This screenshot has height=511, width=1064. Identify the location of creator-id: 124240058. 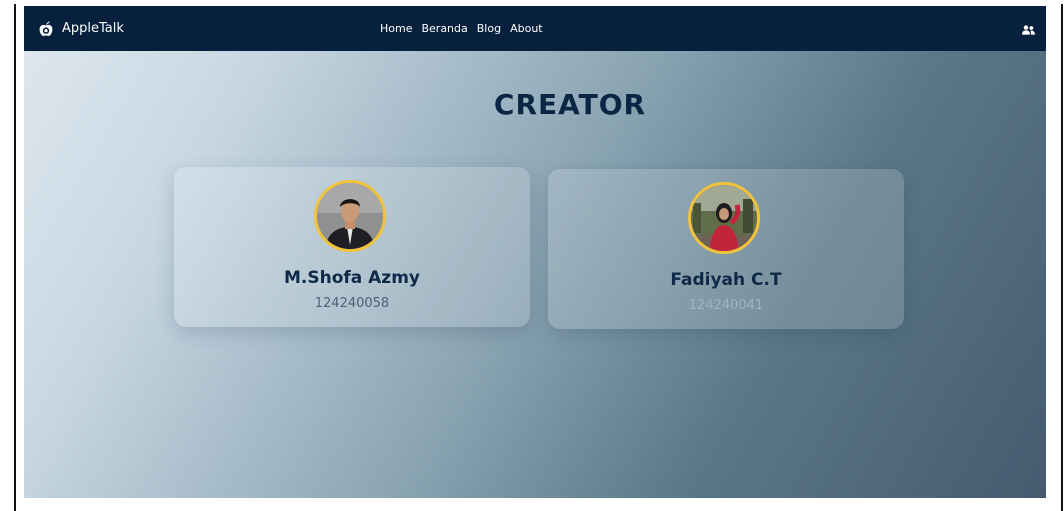
(352, 303).